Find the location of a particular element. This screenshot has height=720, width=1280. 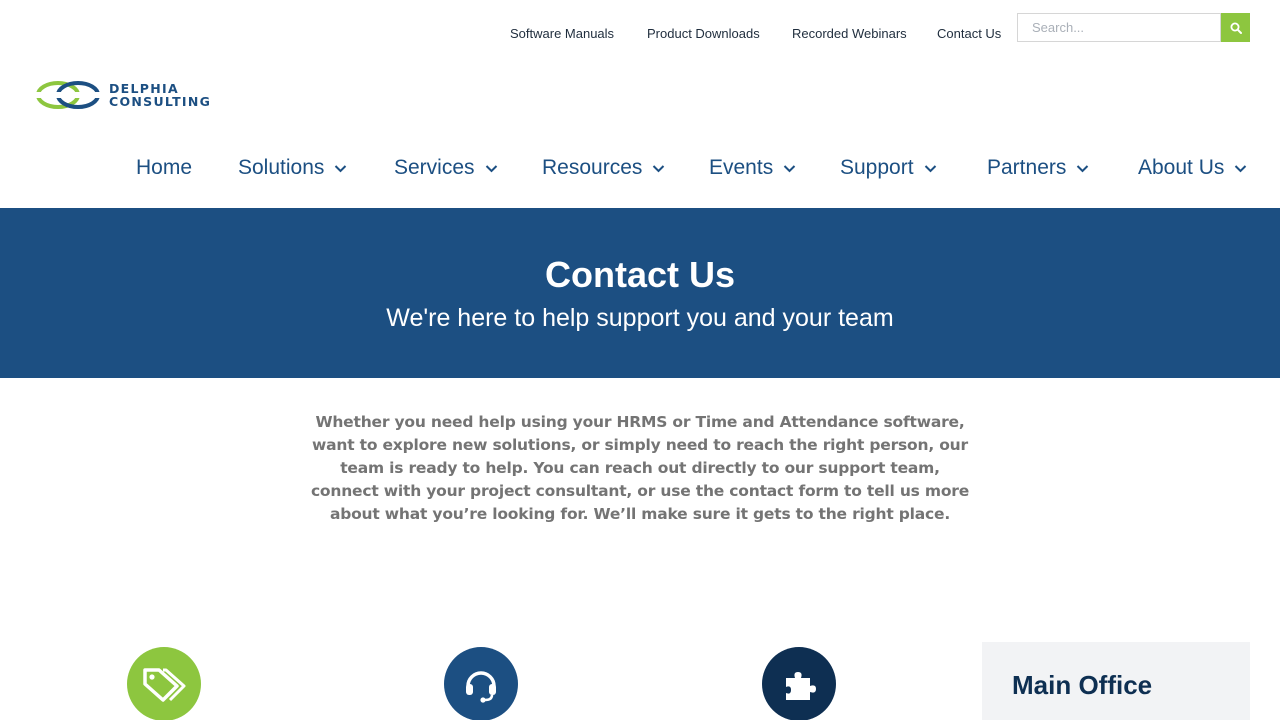

nav-item-partners: Partners is located at coordinates (1038, 168).